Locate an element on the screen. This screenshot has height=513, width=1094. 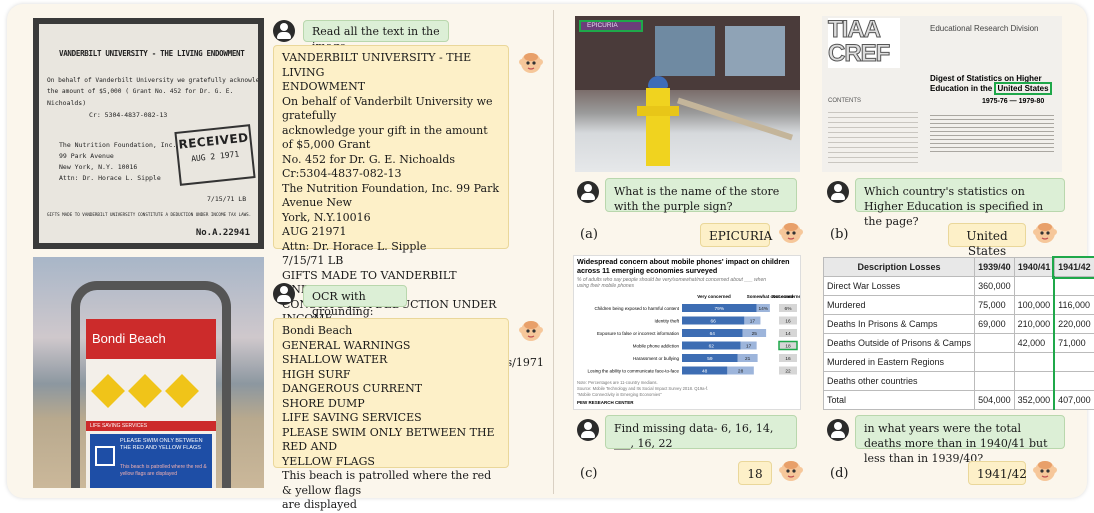
doc-line3: Nichoalds) is located at coordinates (66, 103).